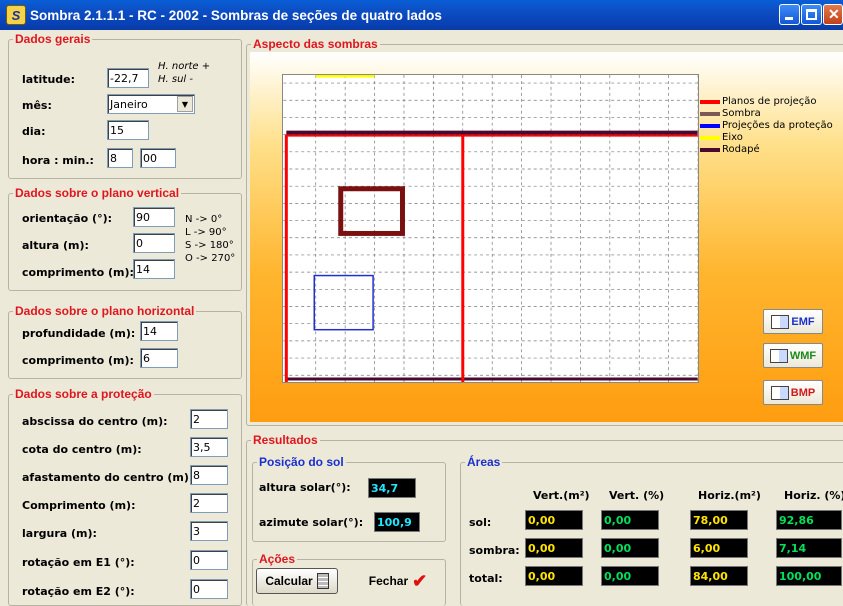 The image size is (843, 606). Describe the element at coordinates (741, 149) in the screenshot. I see `legend-label: Rodapé` at that location.